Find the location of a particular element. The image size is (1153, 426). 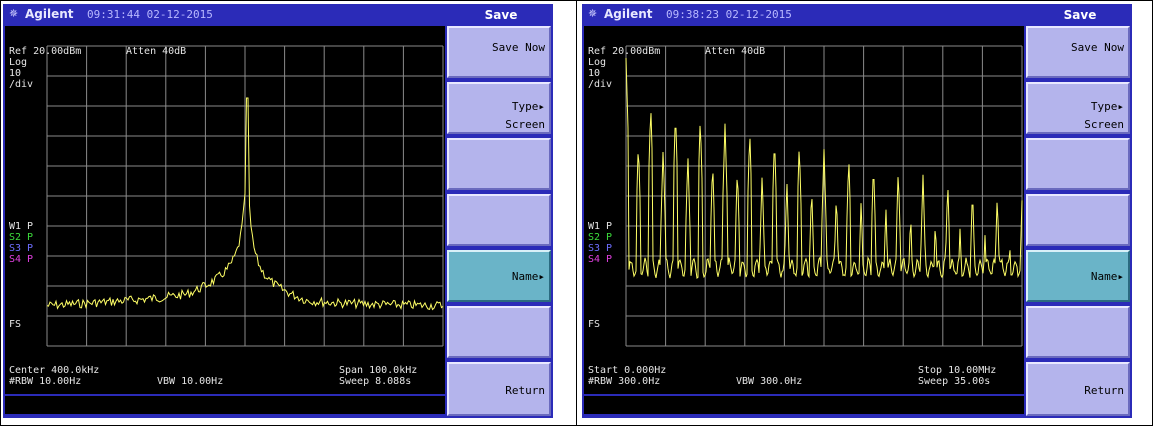

vbw-label: VBW 10.00Hz is located at coordinates (190, 381).